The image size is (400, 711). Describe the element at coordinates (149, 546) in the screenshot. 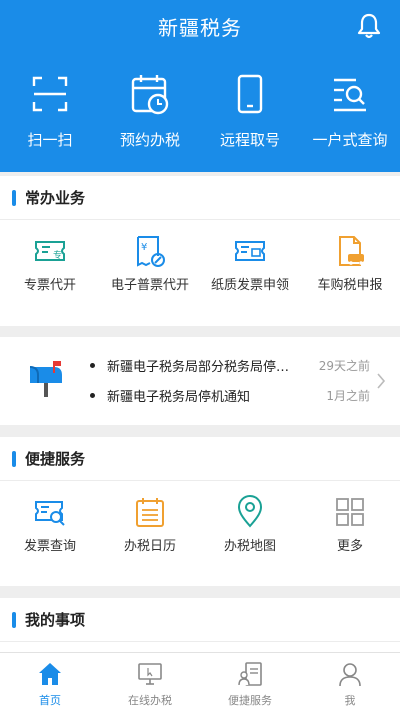

I see `service-item-label: 办税日历` at that location.